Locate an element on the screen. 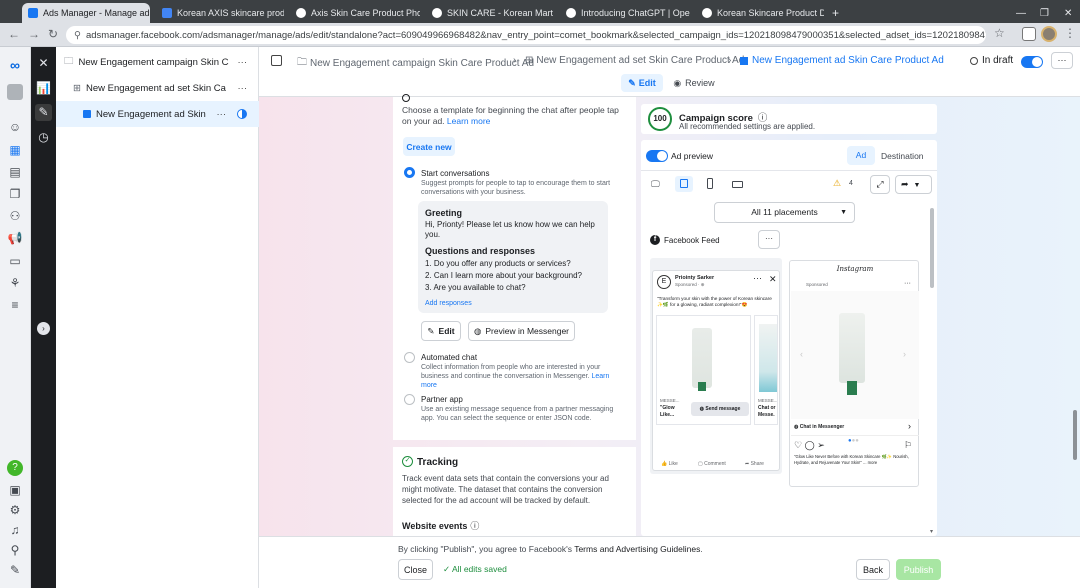 The width and height of the screenshot is (1080, 588). reload-icon: ↻ is located at coordinates (53, 34).